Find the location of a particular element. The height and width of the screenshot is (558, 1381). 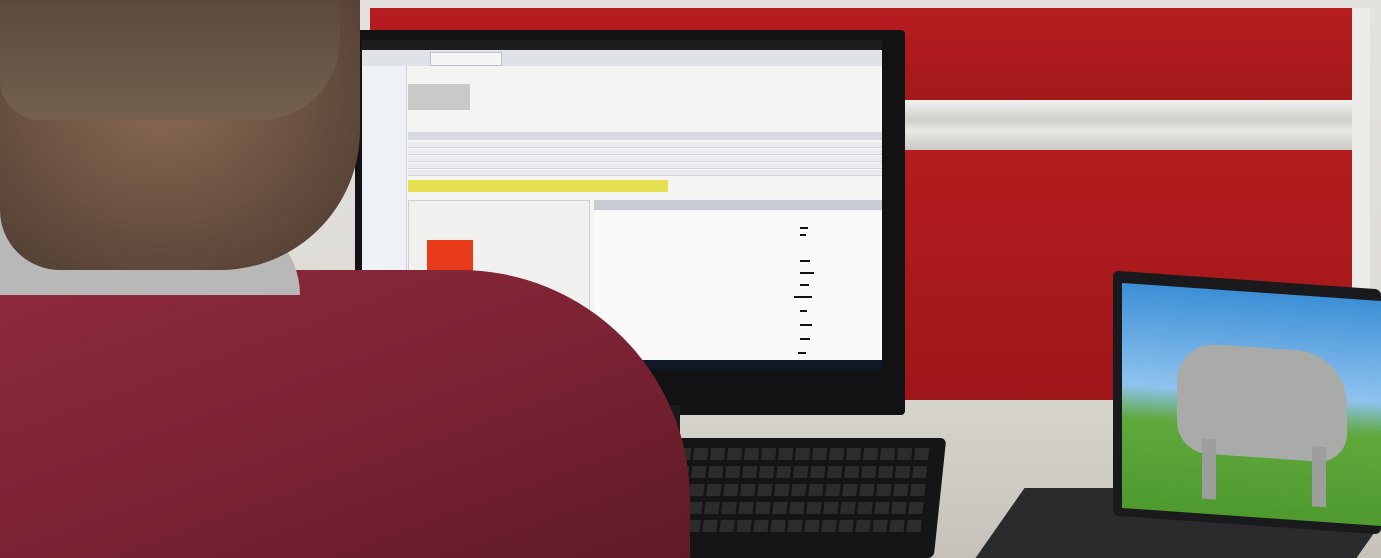

list-header is located at coordinates (738, 205).